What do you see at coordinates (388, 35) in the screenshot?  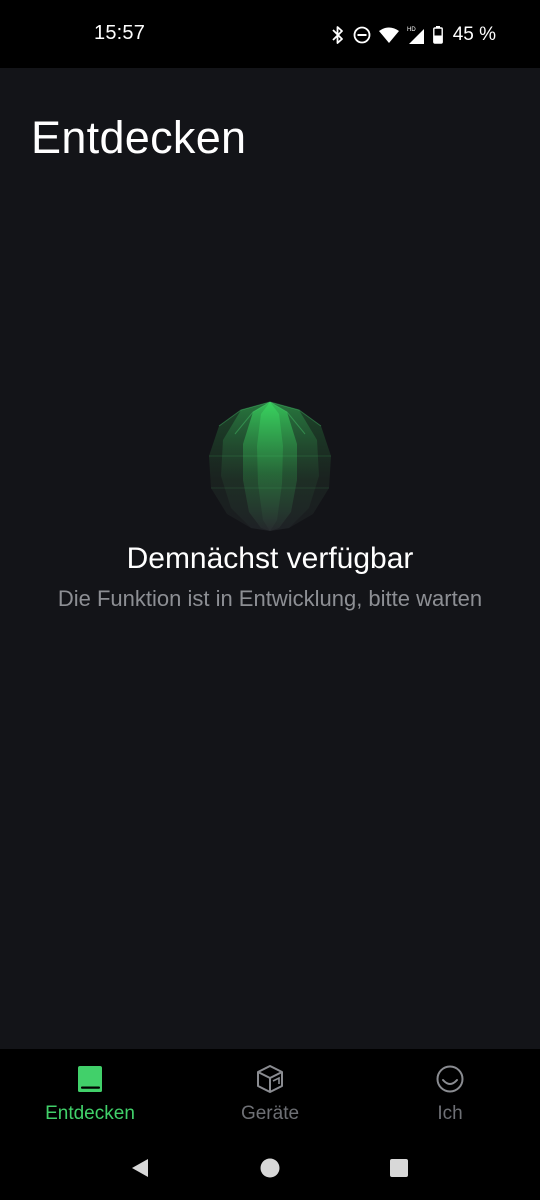 I see `wifi-icon` at bounding box center [388, 35].